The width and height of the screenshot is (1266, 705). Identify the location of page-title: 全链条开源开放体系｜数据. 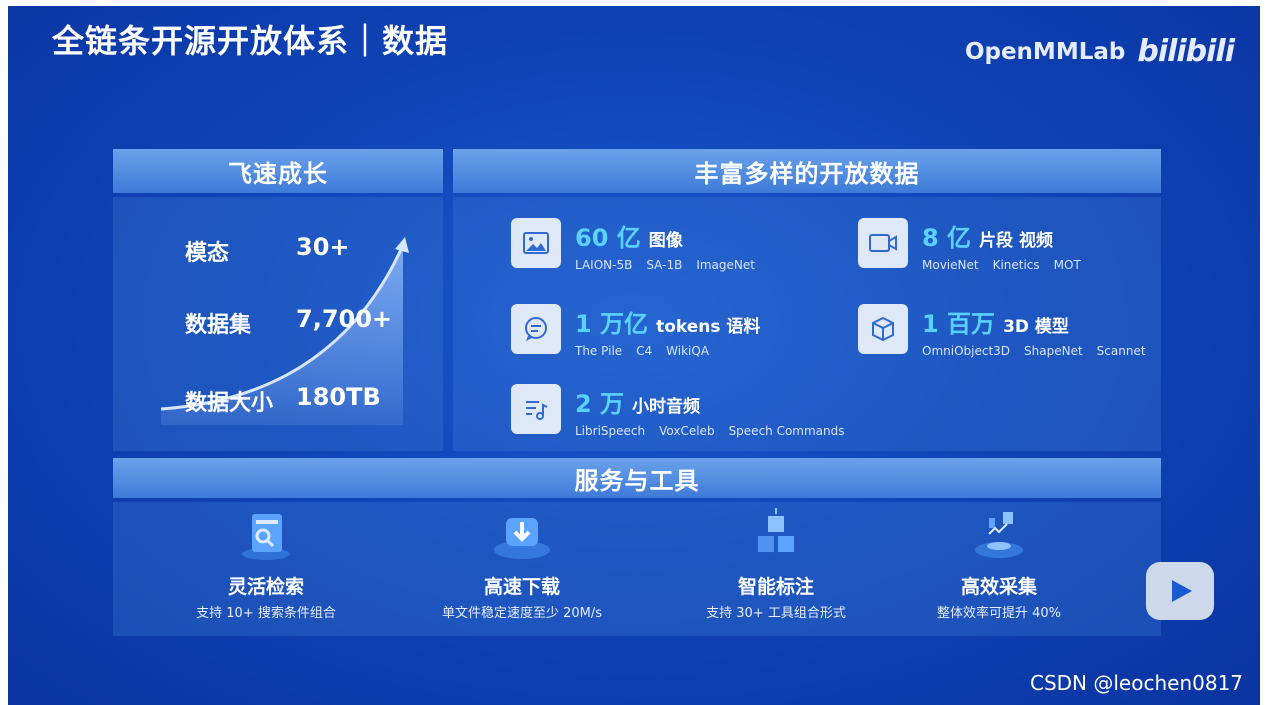
(250, 41).